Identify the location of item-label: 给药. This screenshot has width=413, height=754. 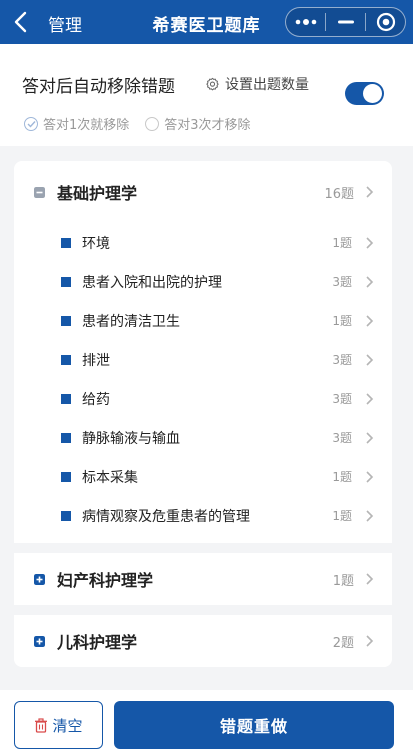
(96, 399).